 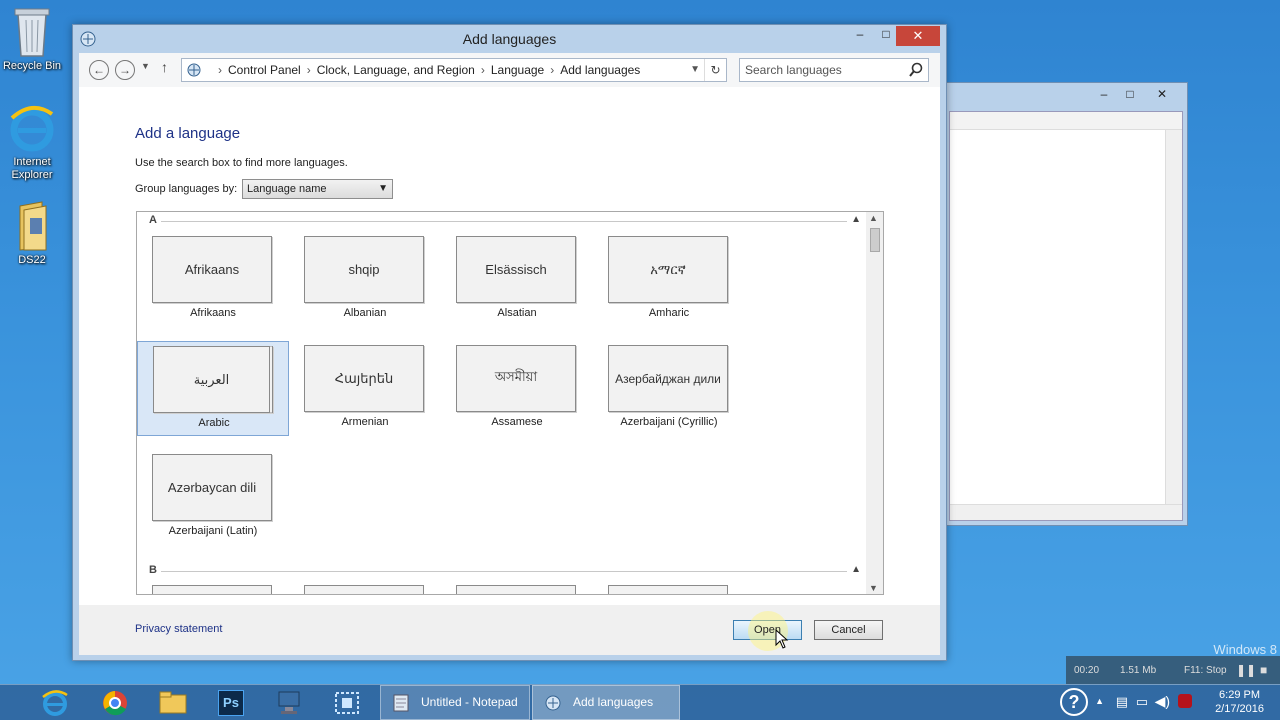 What do you see at coordinates (178, 629) in the screenshot?
I see `privacy-statement-link: Privacy statement` at bounding box center [178, 629].